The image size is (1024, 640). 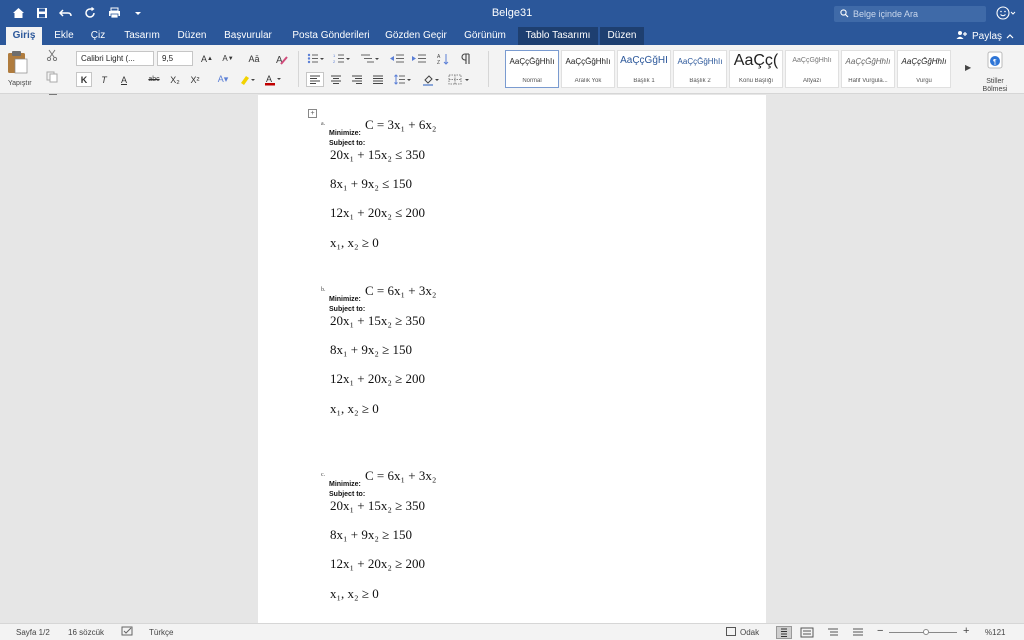 I want to click on search-icon, so click(x=844, y=14).